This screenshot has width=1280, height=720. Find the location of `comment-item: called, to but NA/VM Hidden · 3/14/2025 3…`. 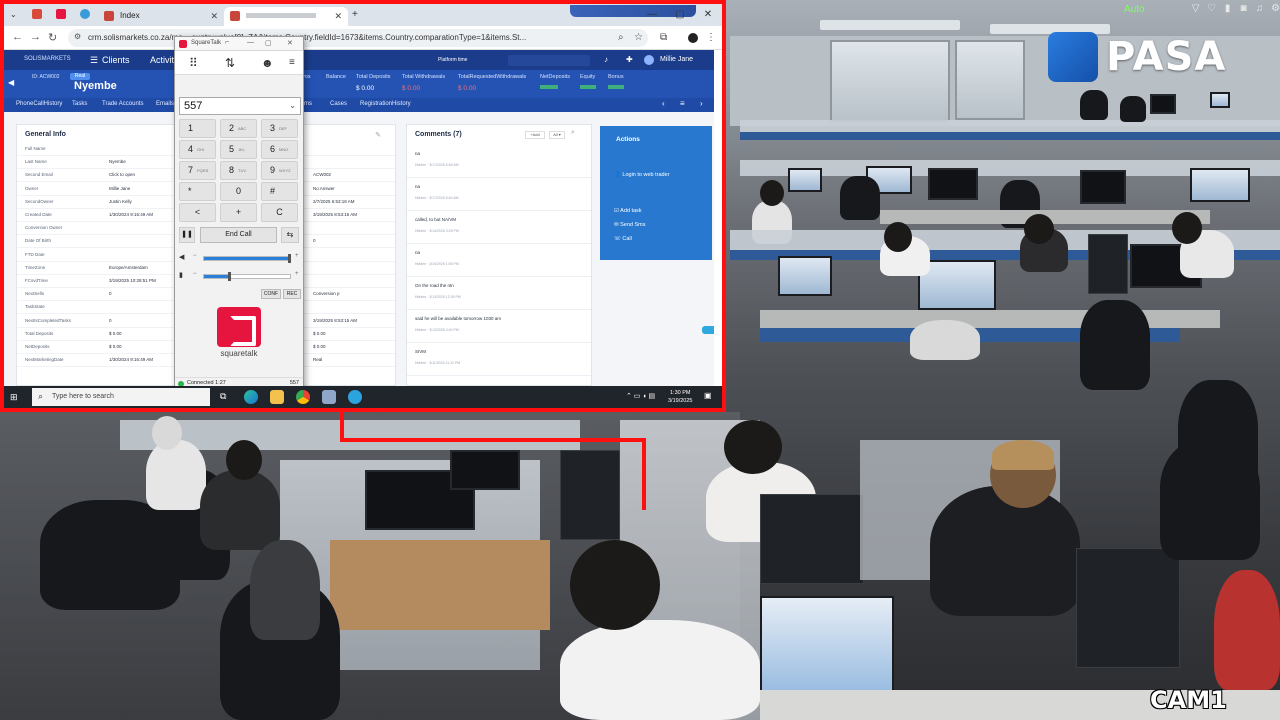

comment-item: called, to but NA/VM Hidden · 3/14/2025 3… is located at coordinates (499, 227).